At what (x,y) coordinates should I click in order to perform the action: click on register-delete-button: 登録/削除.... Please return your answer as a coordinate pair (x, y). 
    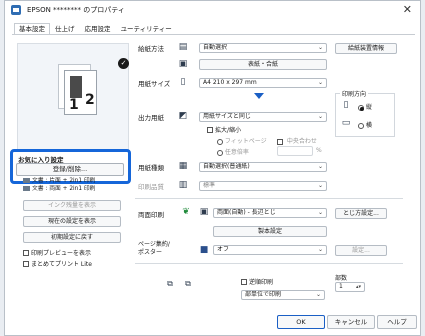
    Looking at the image, I should click on (70, 169).